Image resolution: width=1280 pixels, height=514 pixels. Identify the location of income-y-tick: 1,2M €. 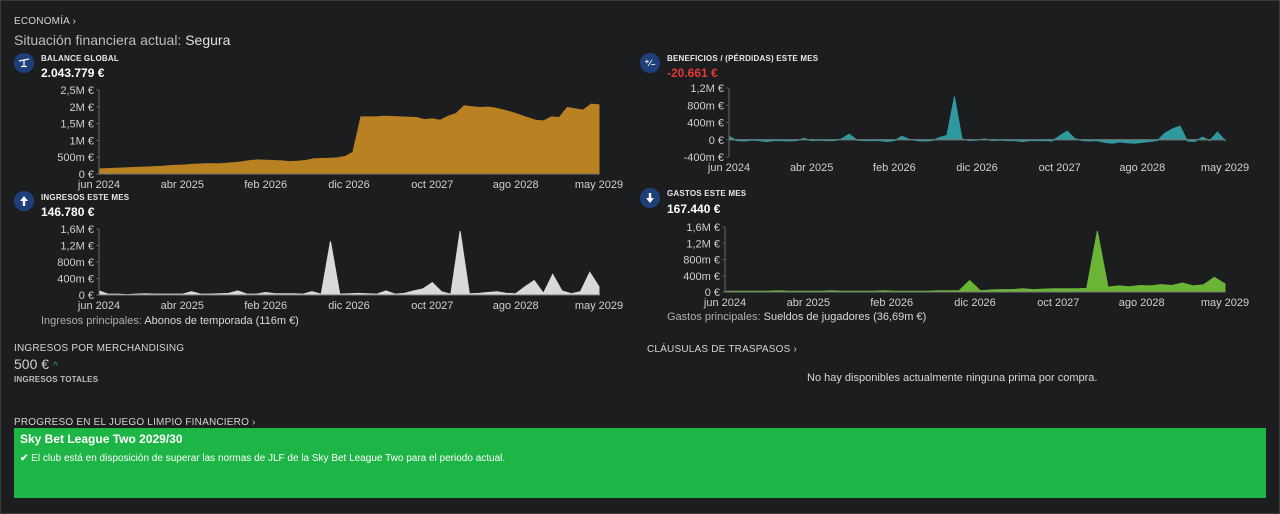
(77, 247).